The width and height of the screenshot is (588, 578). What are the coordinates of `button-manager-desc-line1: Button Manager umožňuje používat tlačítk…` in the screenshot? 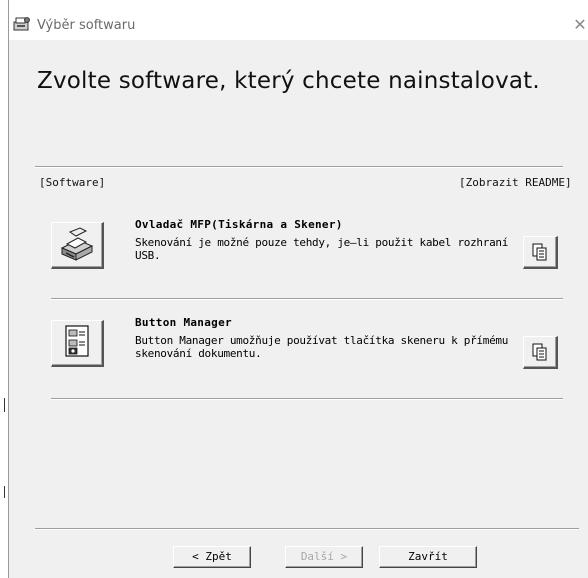 It's located at (322, 340).